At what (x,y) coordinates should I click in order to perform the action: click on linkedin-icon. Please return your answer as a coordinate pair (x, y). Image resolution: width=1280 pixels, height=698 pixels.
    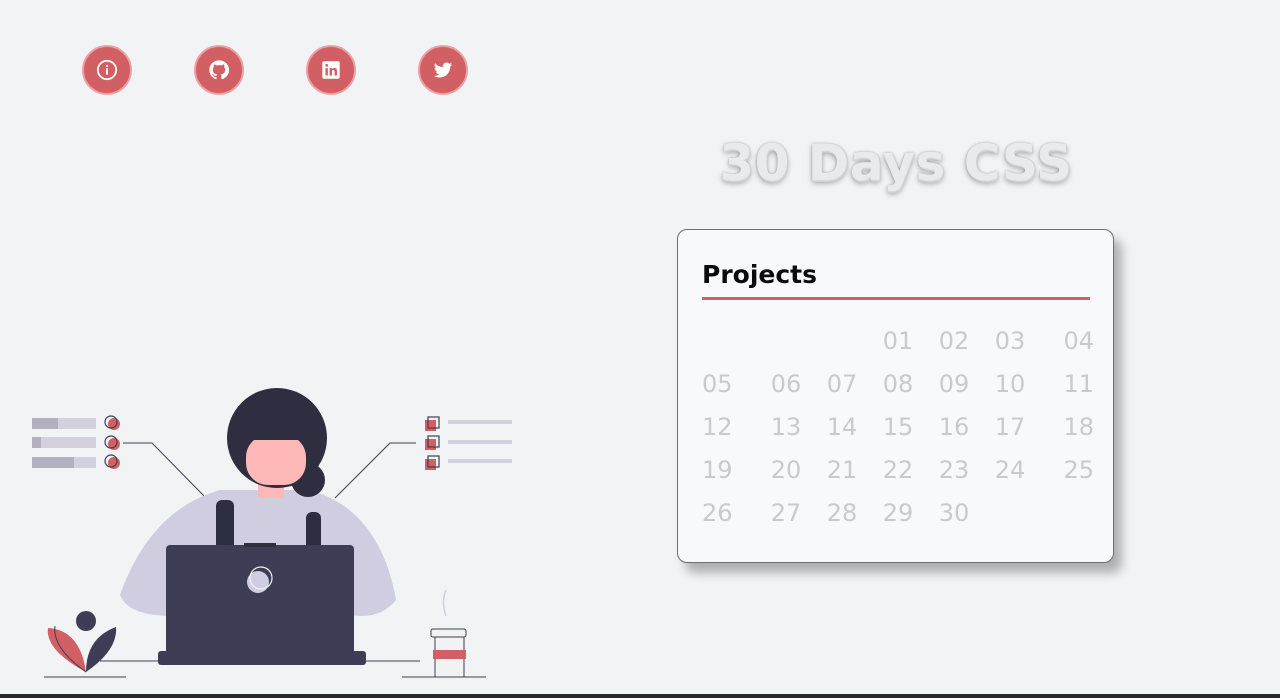
    Looking at the image, I should click on (331, 70).